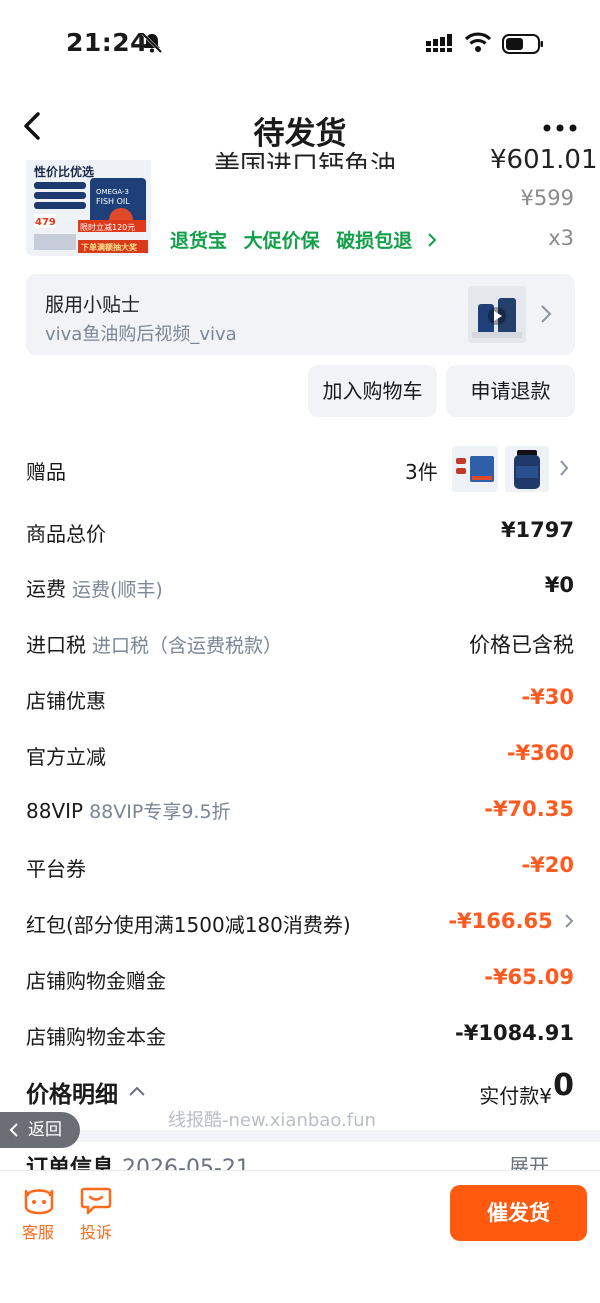  Describe the element at coordinates (38, 1231) in the screenshot. I see `customer-service-label: 客服` at that location.